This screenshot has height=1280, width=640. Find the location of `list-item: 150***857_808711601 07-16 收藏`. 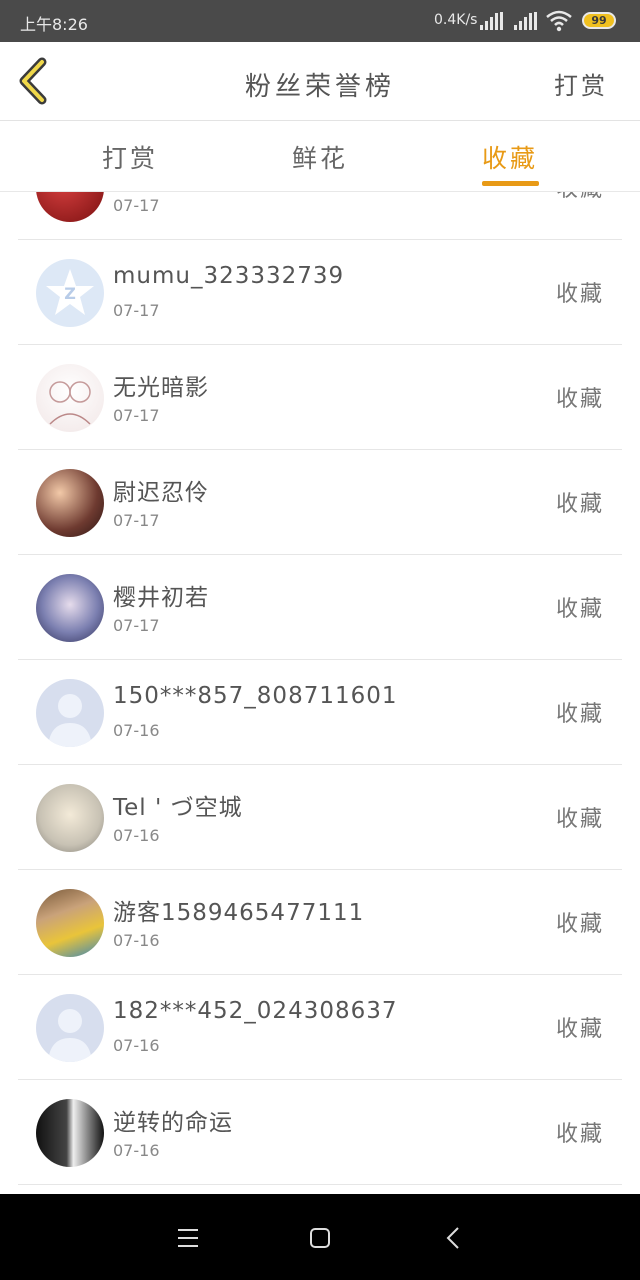

list-item: 150***857_808711601 07-16 收藏 is located at coordinates (320, 712).